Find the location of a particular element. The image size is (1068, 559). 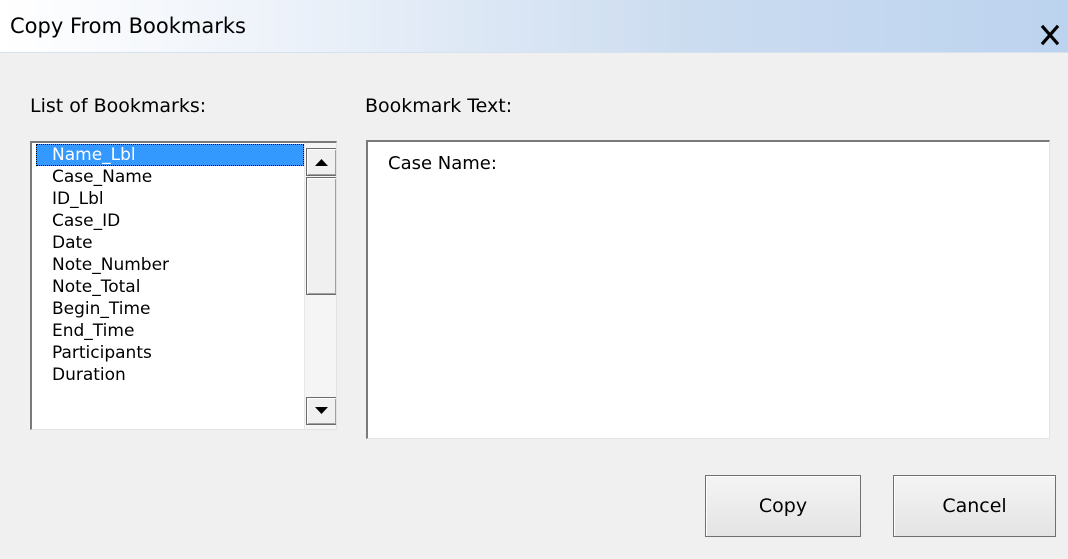

dialog-title: Copy From Bookmarks is located at coordinates (128, 26).